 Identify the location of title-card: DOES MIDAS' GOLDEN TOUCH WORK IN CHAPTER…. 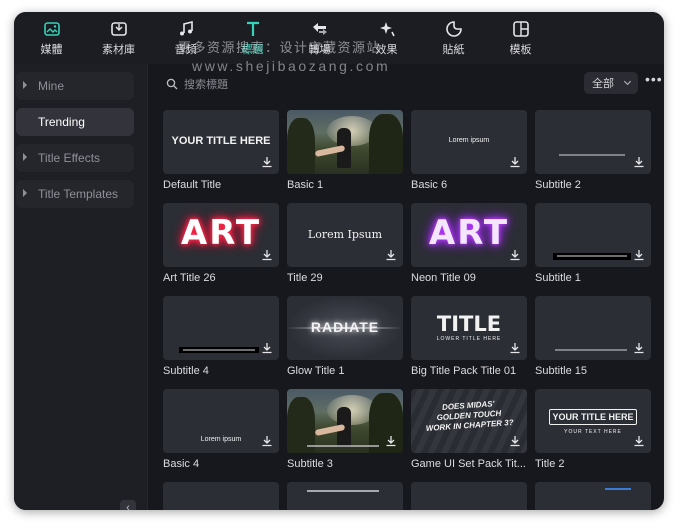
(469, 429).